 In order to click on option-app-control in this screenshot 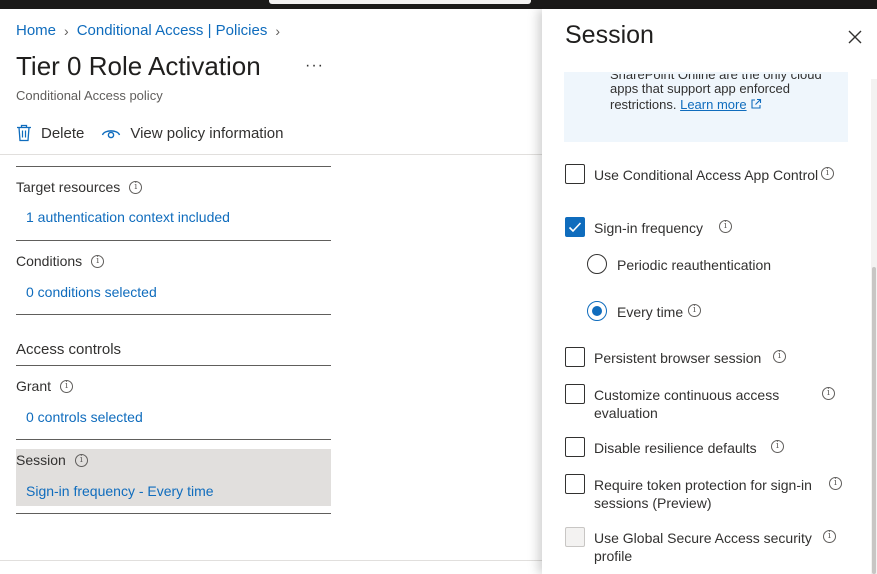, I will do `click(575, 174)`.